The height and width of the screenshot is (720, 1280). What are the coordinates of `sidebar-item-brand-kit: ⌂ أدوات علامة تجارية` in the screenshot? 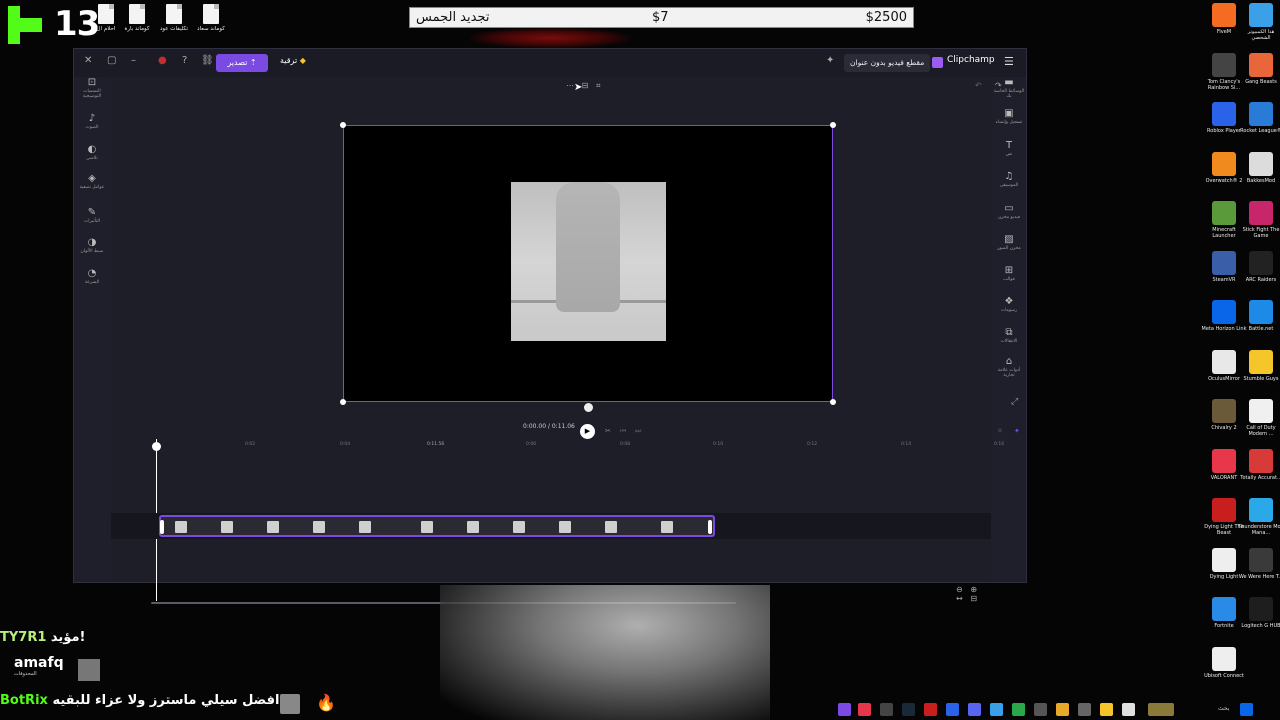 It's located at (1009, 367).